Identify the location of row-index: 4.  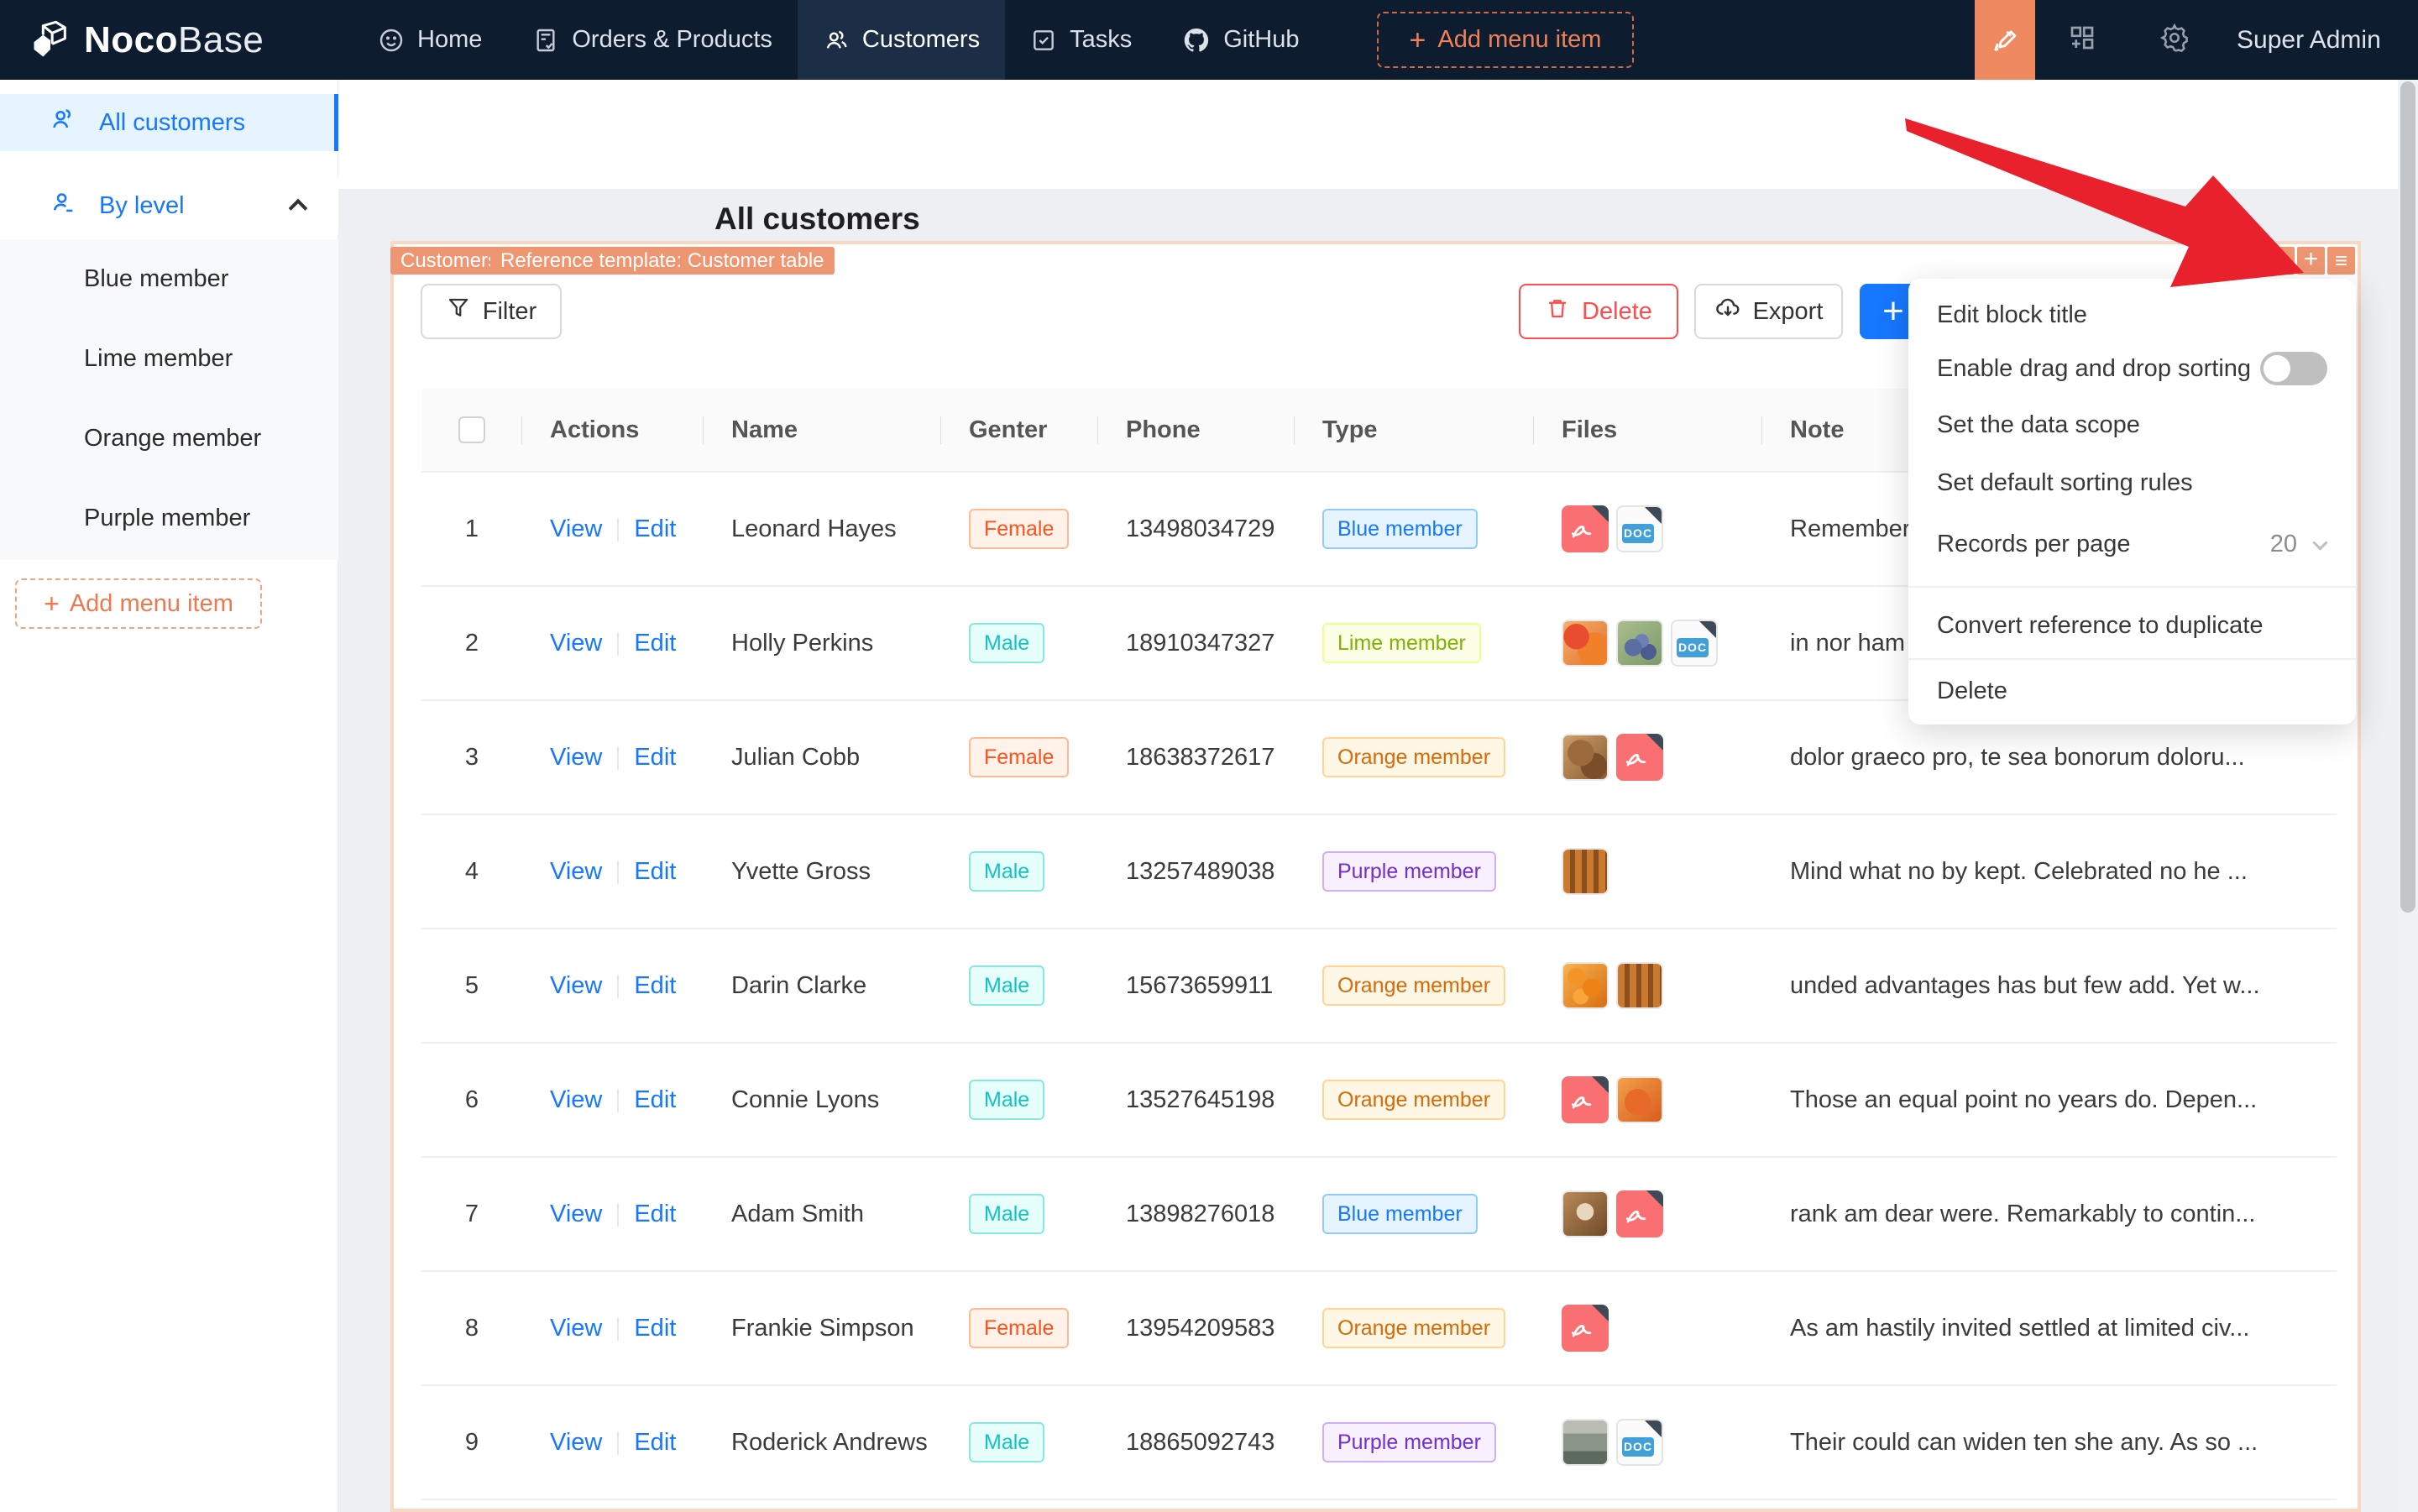
(471, 871).